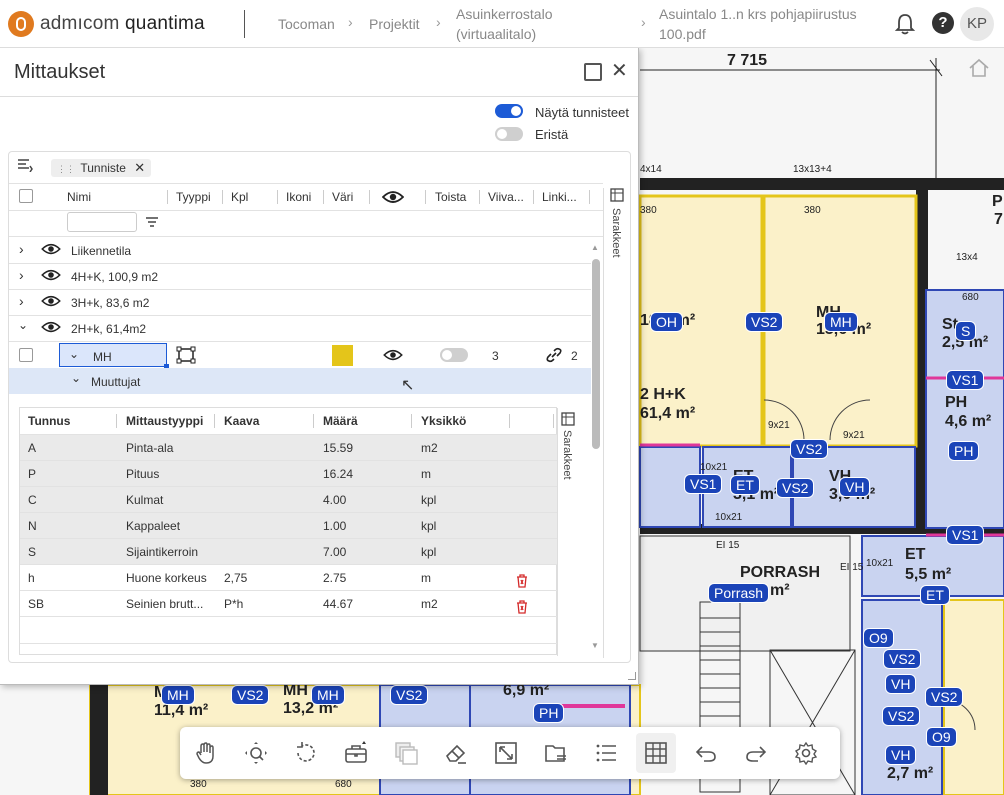 Image resolution: width=1004 pixels, height=795 pixels. What do you see at coordinates (509, 111) in the screenshot?
I see `show-labels-toggle` at bounding box center [509, 111].